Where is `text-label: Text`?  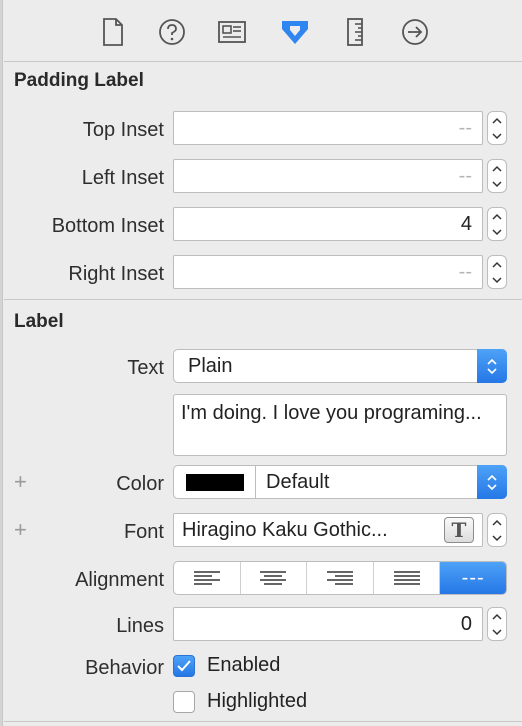 text-label: Text is located at coordinates (145, 368).